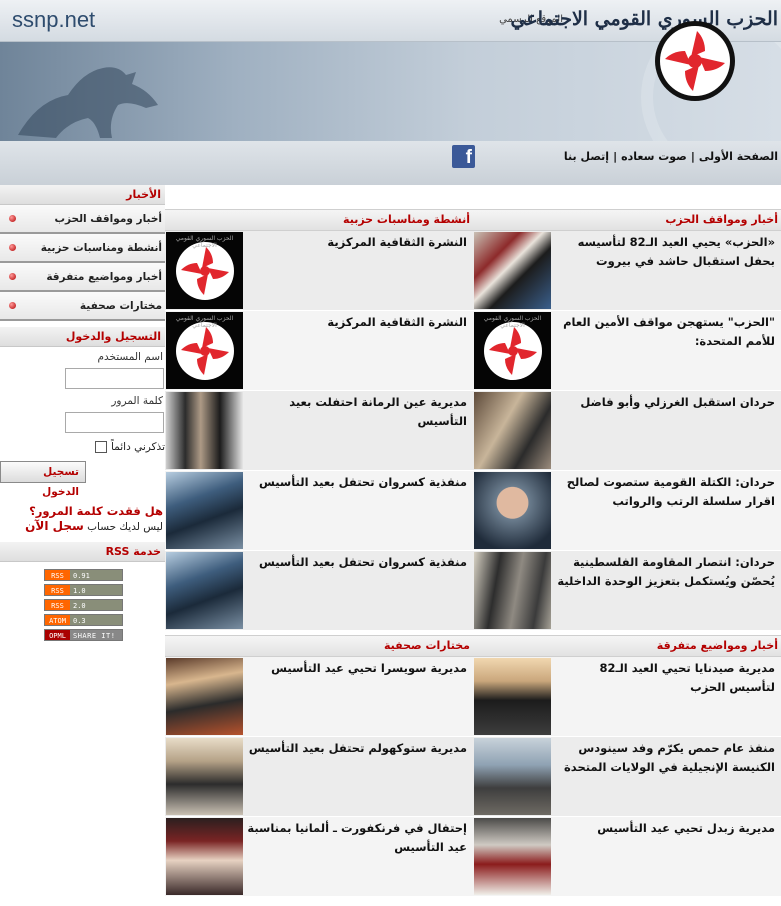 The image size is (781, 906). What do you see at coordinates (82, 277) in the screenshot?
I see `sidebar-item-misc-news: أخبار ومواضيع متفرقة` at bounding box center [82, 277].